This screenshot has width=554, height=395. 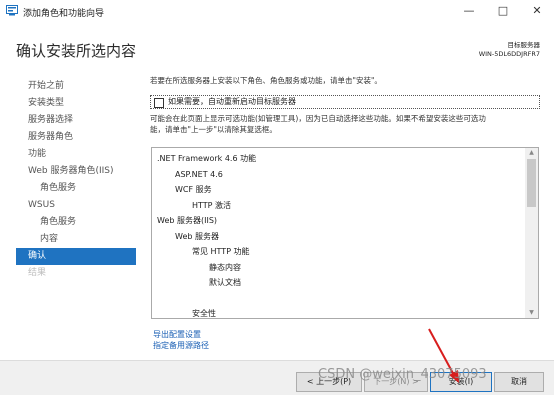 What do you see at coordinates (207, 158) in the screenshot?
I see `feature-list-item: .NET Framework 4.6 功能` at bounding box center [207, 158].